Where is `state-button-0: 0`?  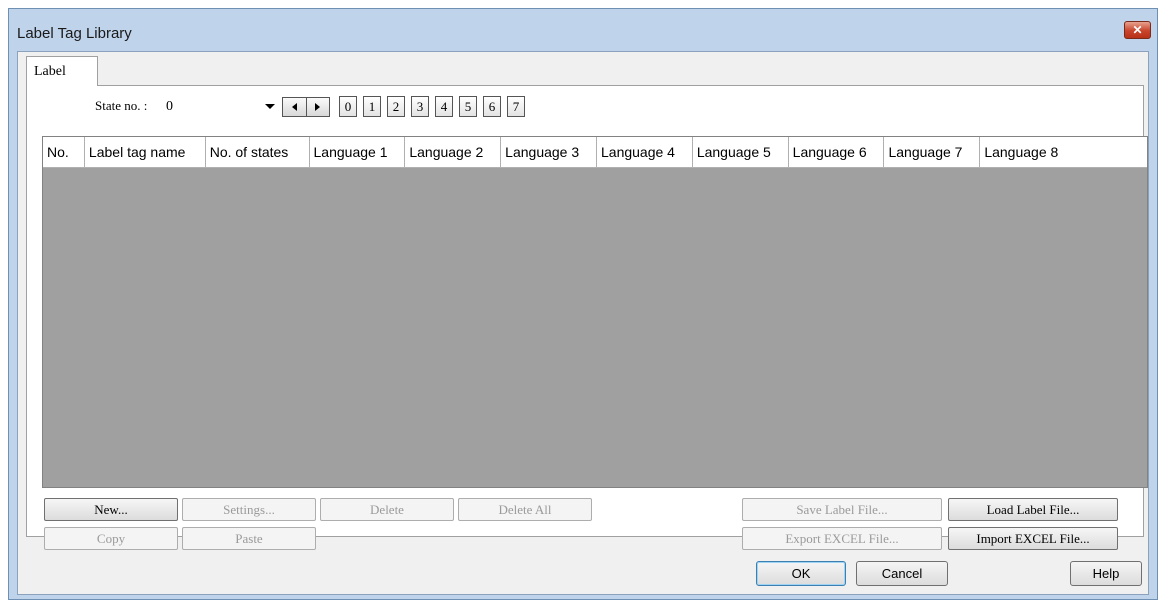 state-button-0: 0 is located at coordinates (348, 106).